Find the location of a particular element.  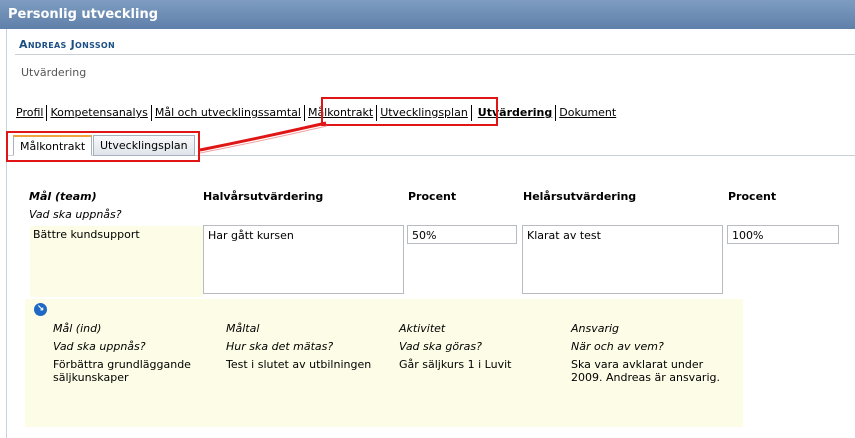

highlight-arrow-shadow is located at coordinates (263, 139).